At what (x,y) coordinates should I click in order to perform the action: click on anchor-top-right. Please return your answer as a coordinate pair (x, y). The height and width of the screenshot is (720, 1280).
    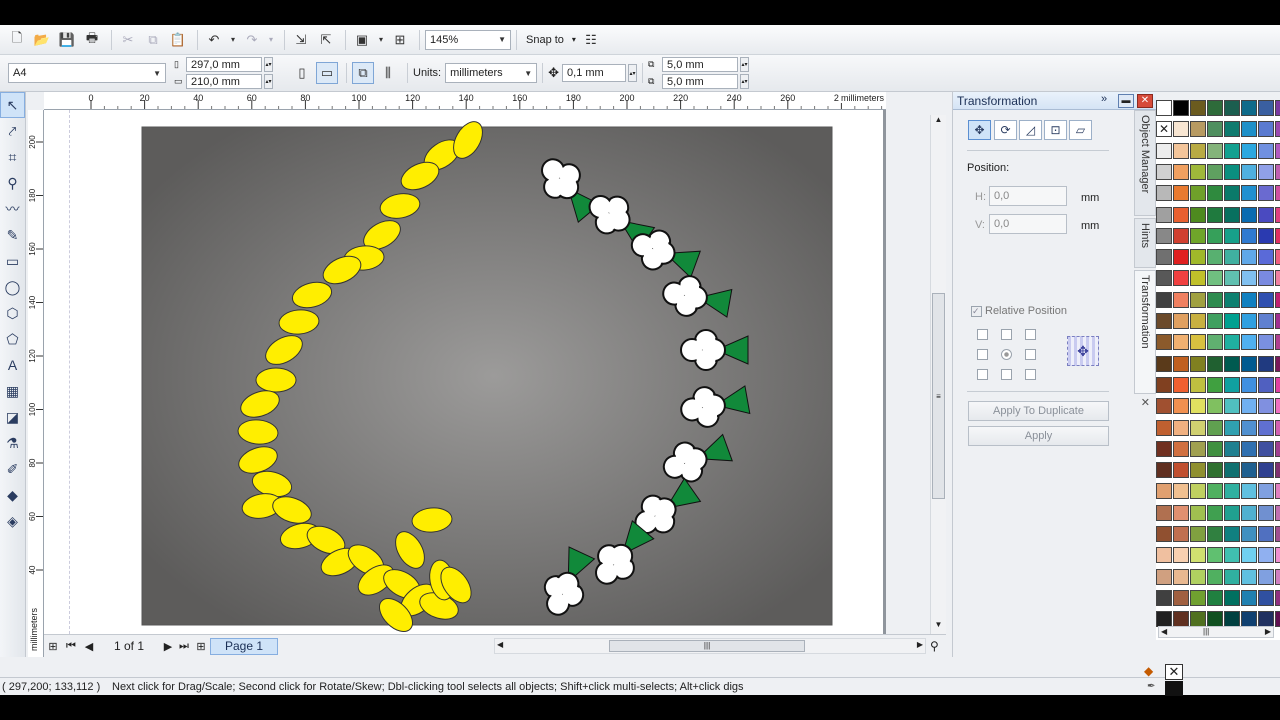
    Looking at the image, I should click on (1030, 334).